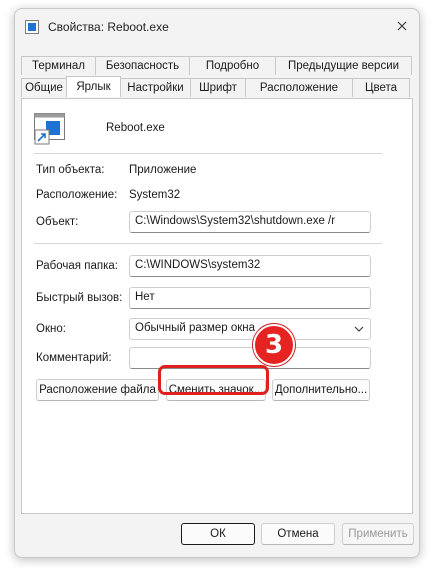 This screenshot has height=568, width=434. I want to click on run-select: Обычный размер окна, so click(250, 329).